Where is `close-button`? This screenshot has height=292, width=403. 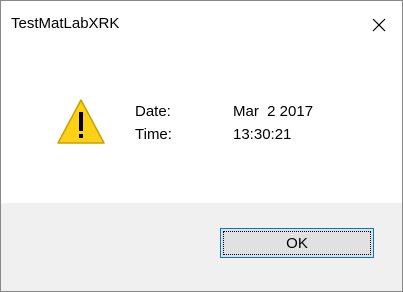 close-button is located at coordinates (379, 24).